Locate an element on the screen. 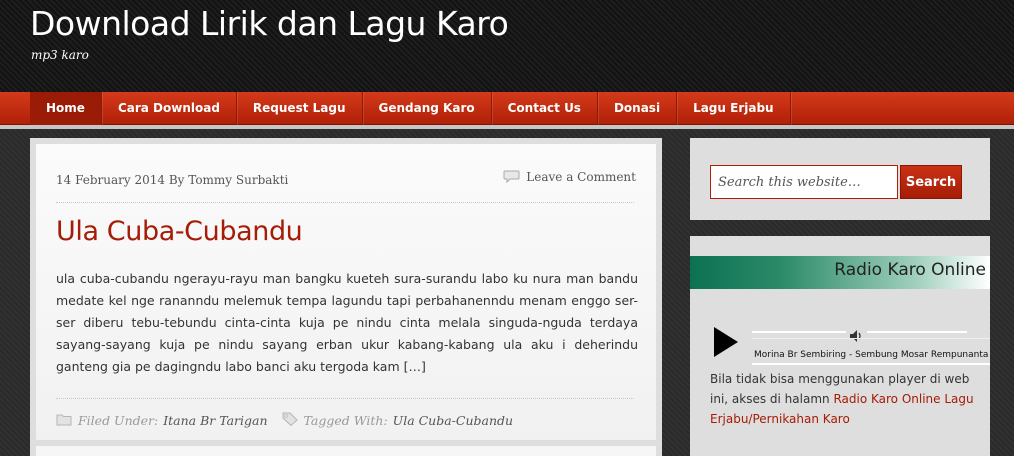 Image resolution: width=1014 pixels, height=456 pixels. comments-link: Leave a Comment is located at coordinates (569, 177).